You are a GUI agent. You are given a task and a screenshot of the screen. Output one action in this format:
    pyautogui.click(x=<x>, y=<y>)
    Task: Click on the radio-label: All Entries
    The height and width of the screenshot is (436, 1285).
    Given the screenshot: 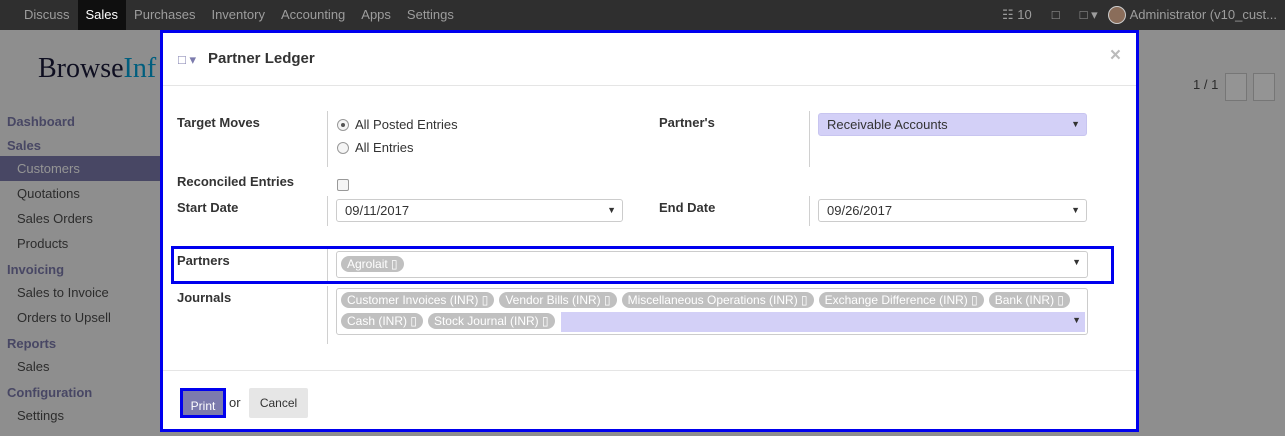 What is the action you would take?
    pyautogui.click(x=384, y=147)
    